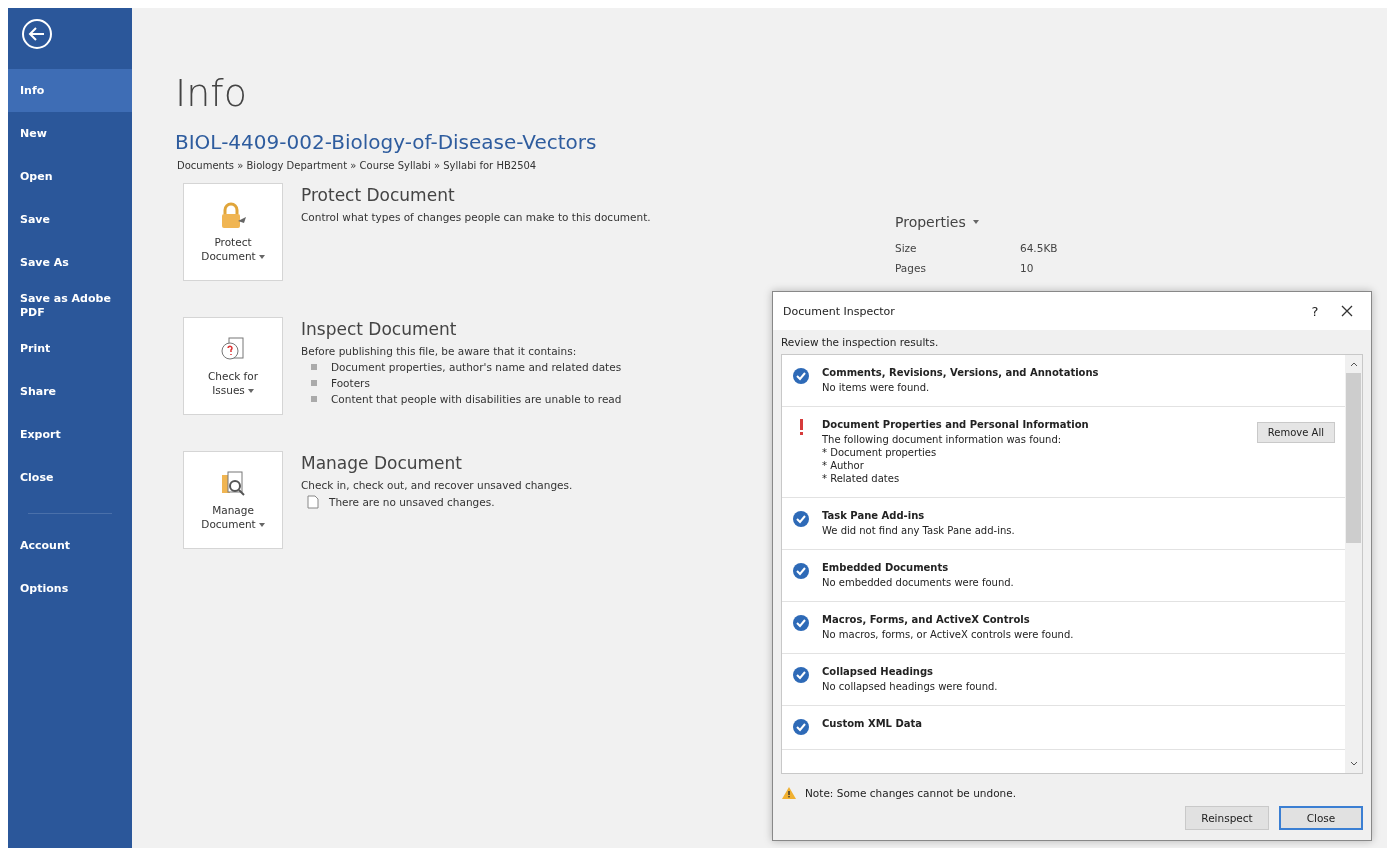  What do you see at coordinates (233, 366) in the screenshot?
I see `section-button: Check for Issues` at bounding box center [233, 366].